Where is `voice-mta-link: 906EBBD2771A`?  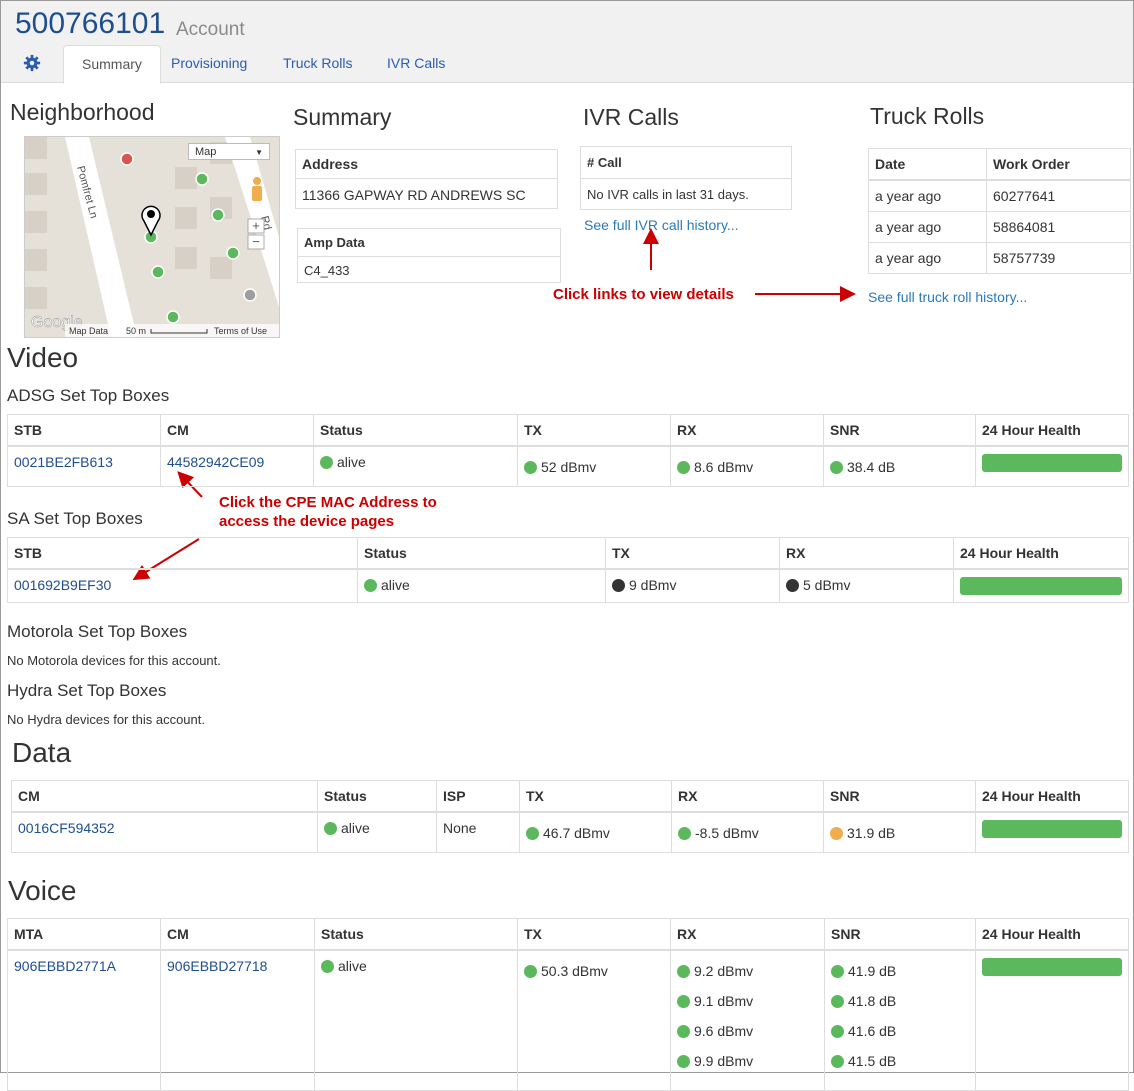 voice-mta-link: 906EBBD2771A is located at coordinates (65, 966).